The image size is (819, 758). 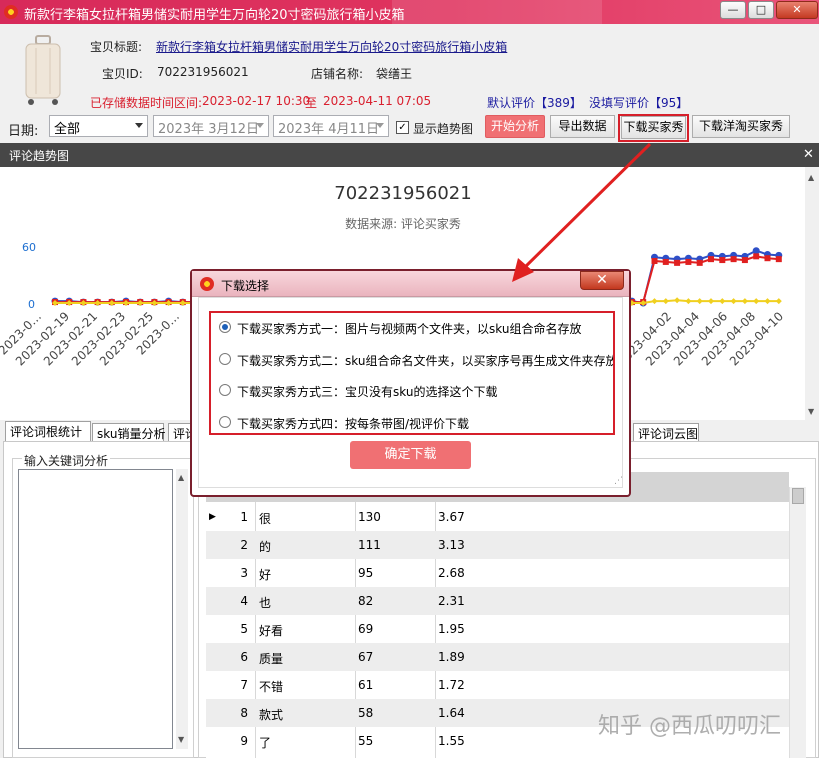 What do you see at coordinates (497, 629) in the screenshot?
I see `table-row: 5 好看 69 1.95` at bounding box center [497, 629].